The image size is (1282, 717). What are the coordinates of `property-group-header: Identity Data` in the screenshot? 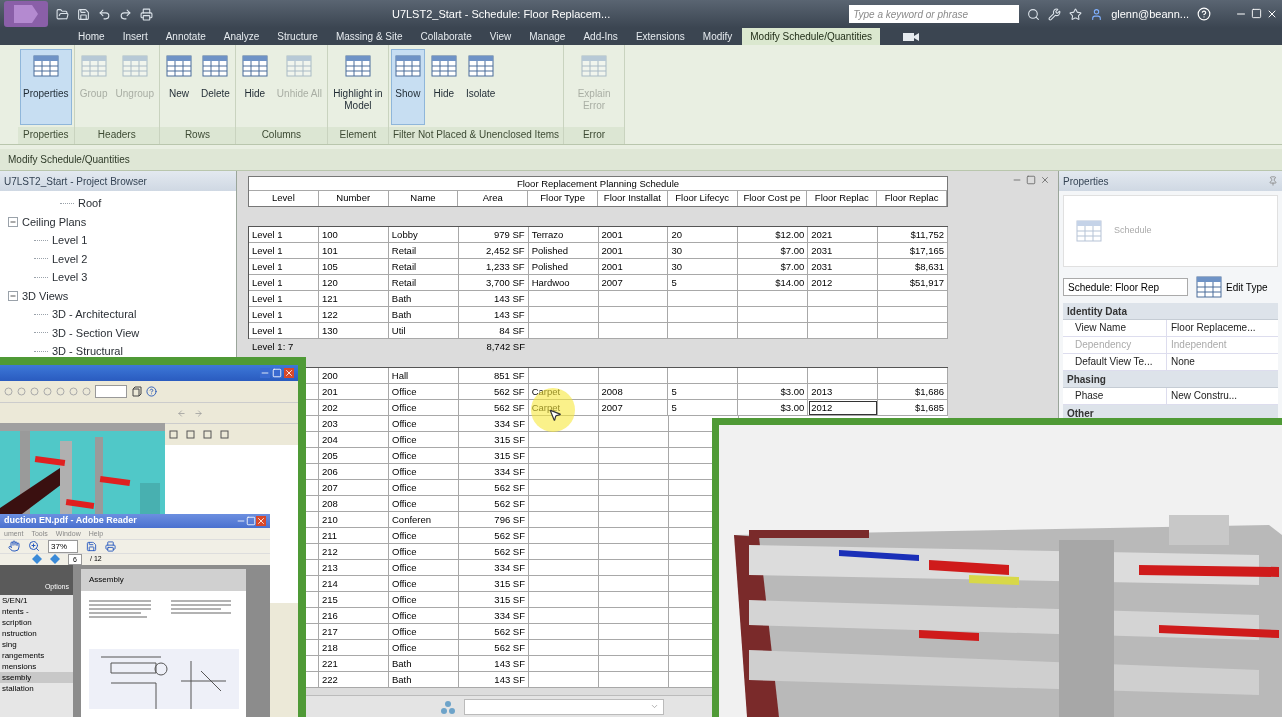 It's located at (1170, 311).